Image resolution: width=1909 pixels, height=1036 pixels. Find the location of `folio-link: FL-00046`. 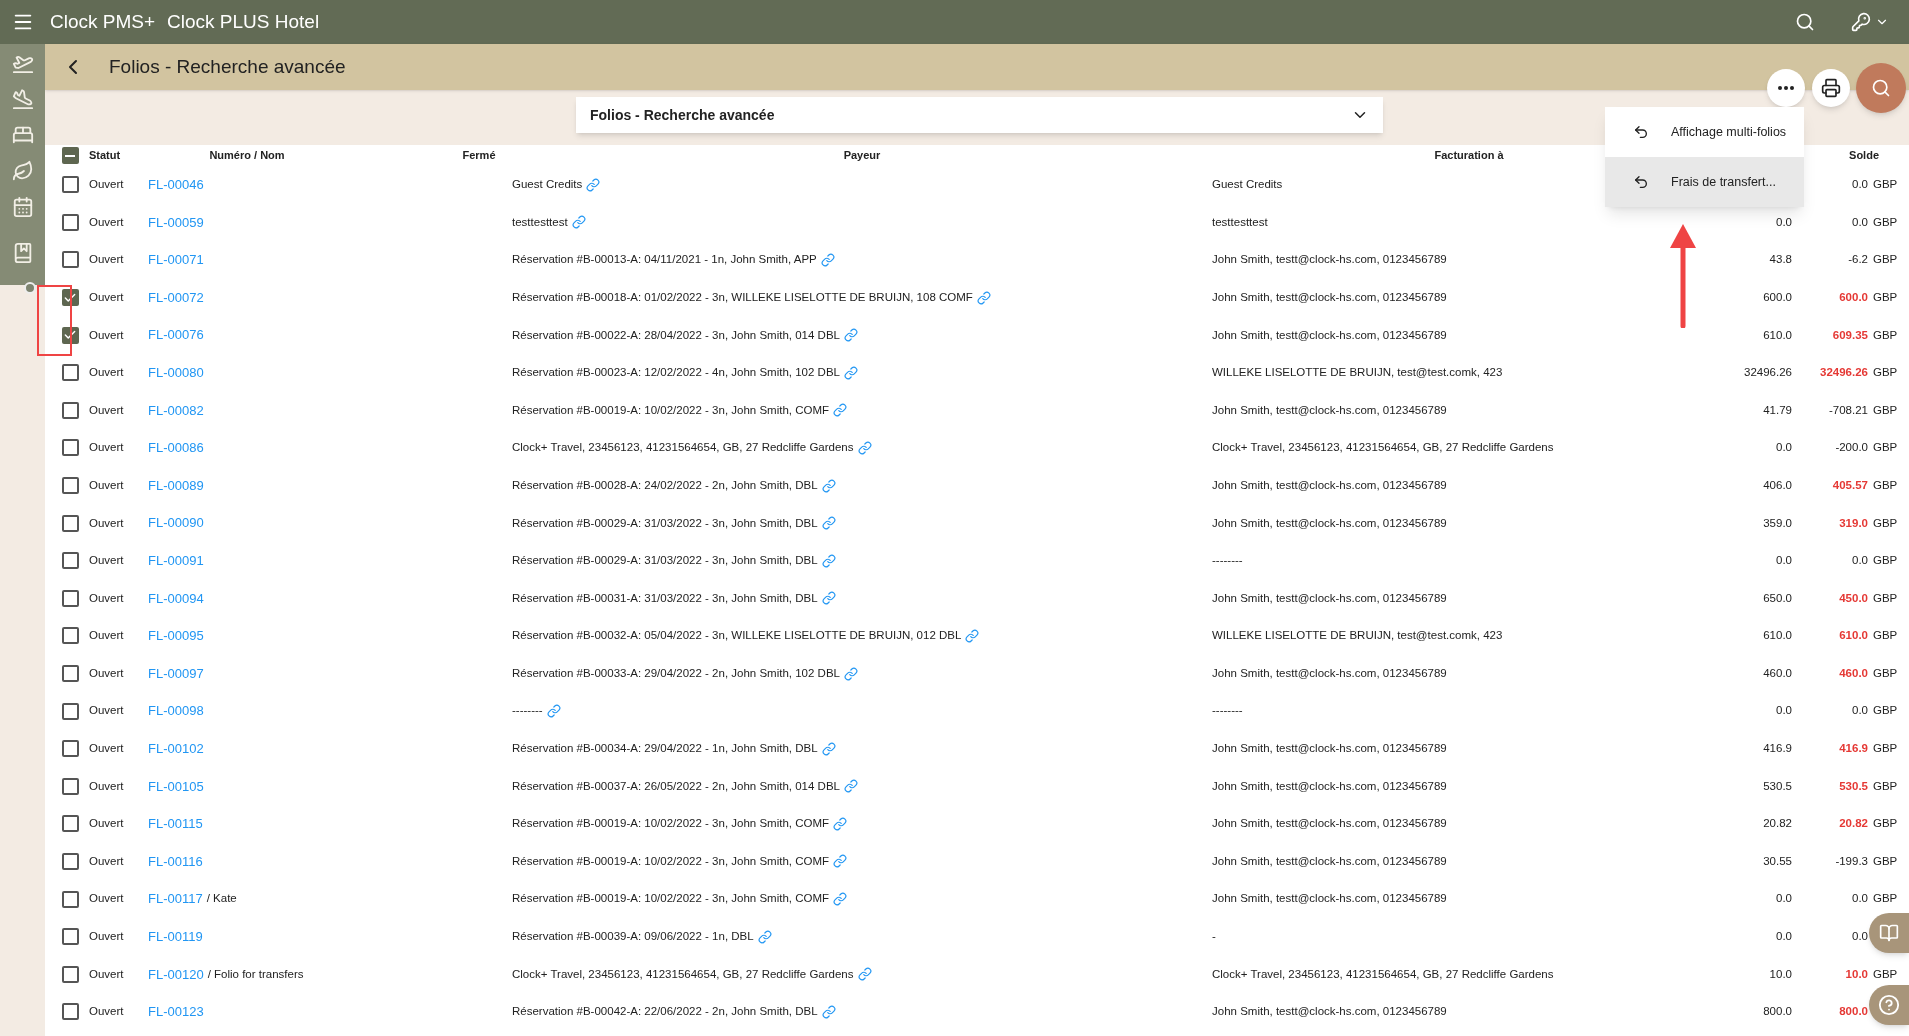

folio-link: FL-00046 is located at coordinates (176, 185).